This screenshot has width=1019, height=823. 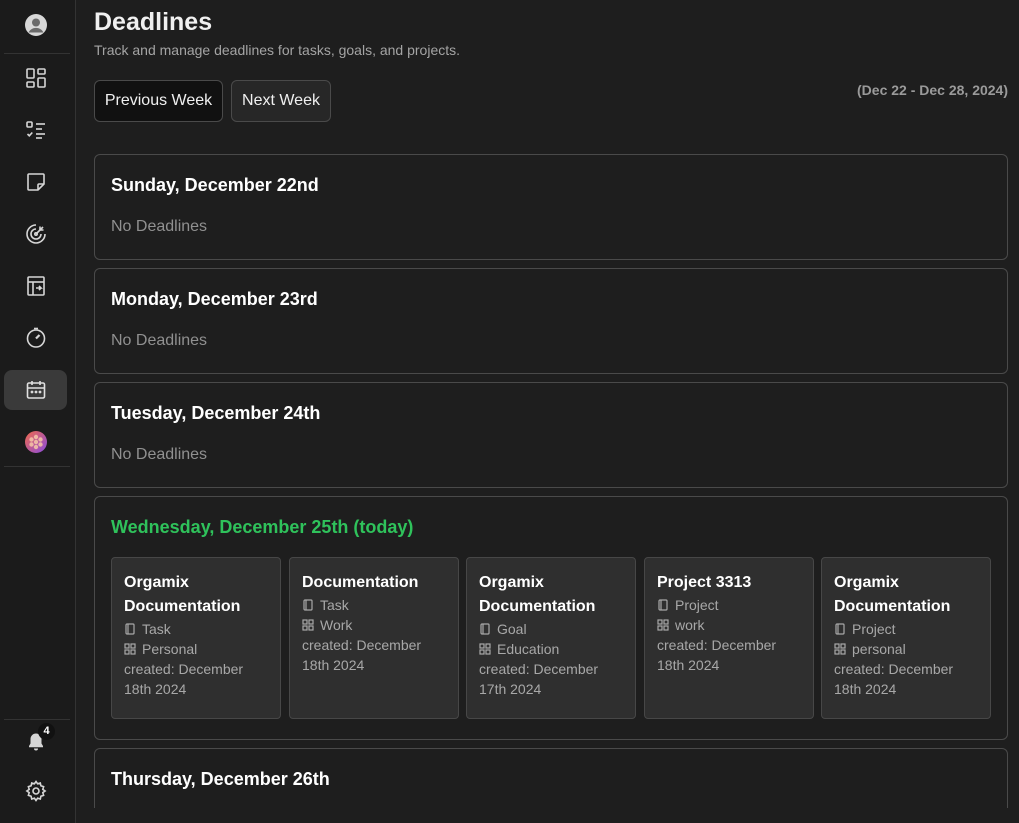 I want to click on deadline-category: Education, so click(x=551, y=649).